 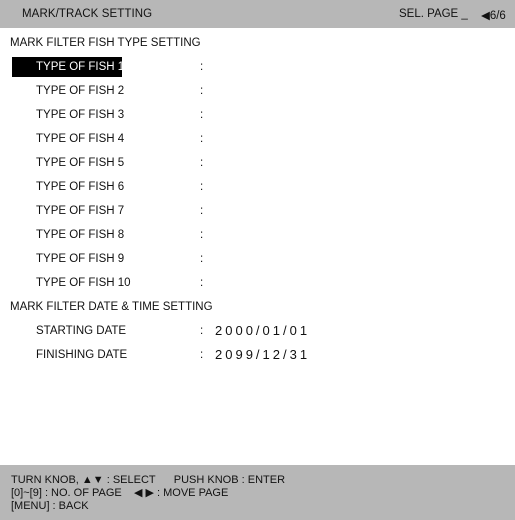 What do you see at coordinates (80, 139) in the screenshot?
I see `fish-type-label: TYPE OF FISH 4` at bounding box center [80, 139].